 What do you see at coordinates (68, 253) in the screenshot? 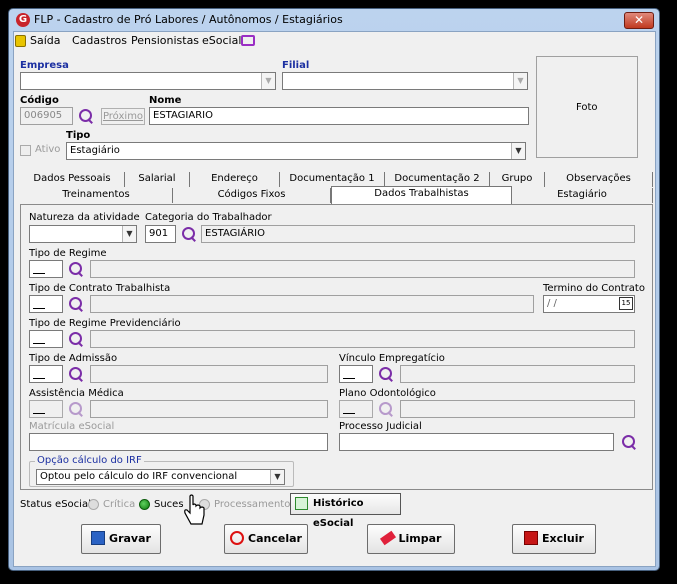
I see `tipo-regime-label: Tipo de Regime` at bounding box center [68, 253].